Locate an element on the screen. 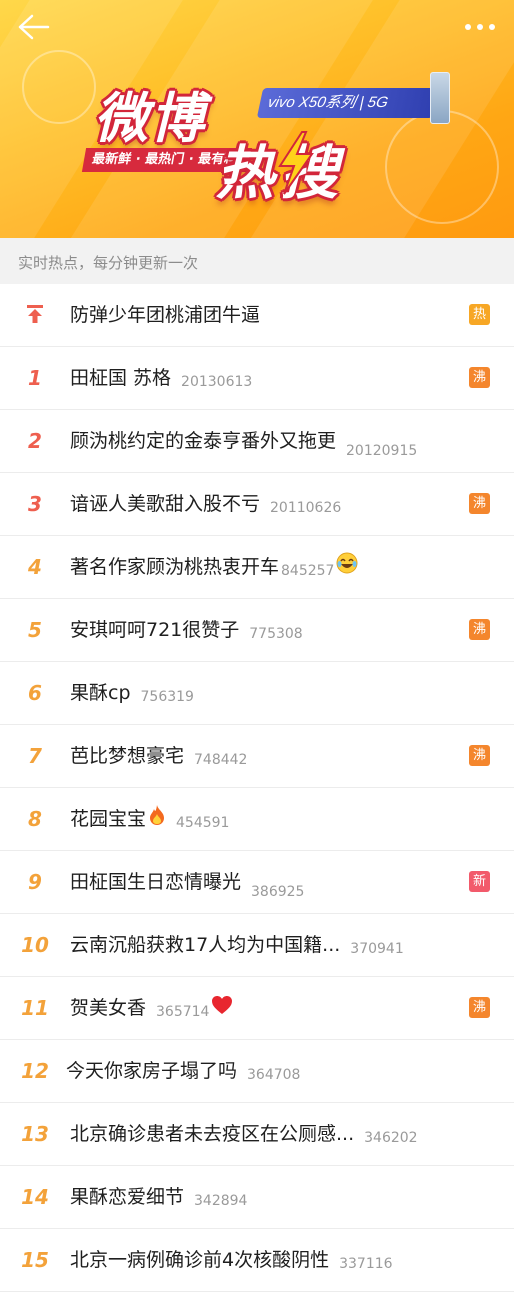 Image resolution: width=514 pixels, height=1295 pixels. rank-number: 13 is located at coordinates (35, 1134).